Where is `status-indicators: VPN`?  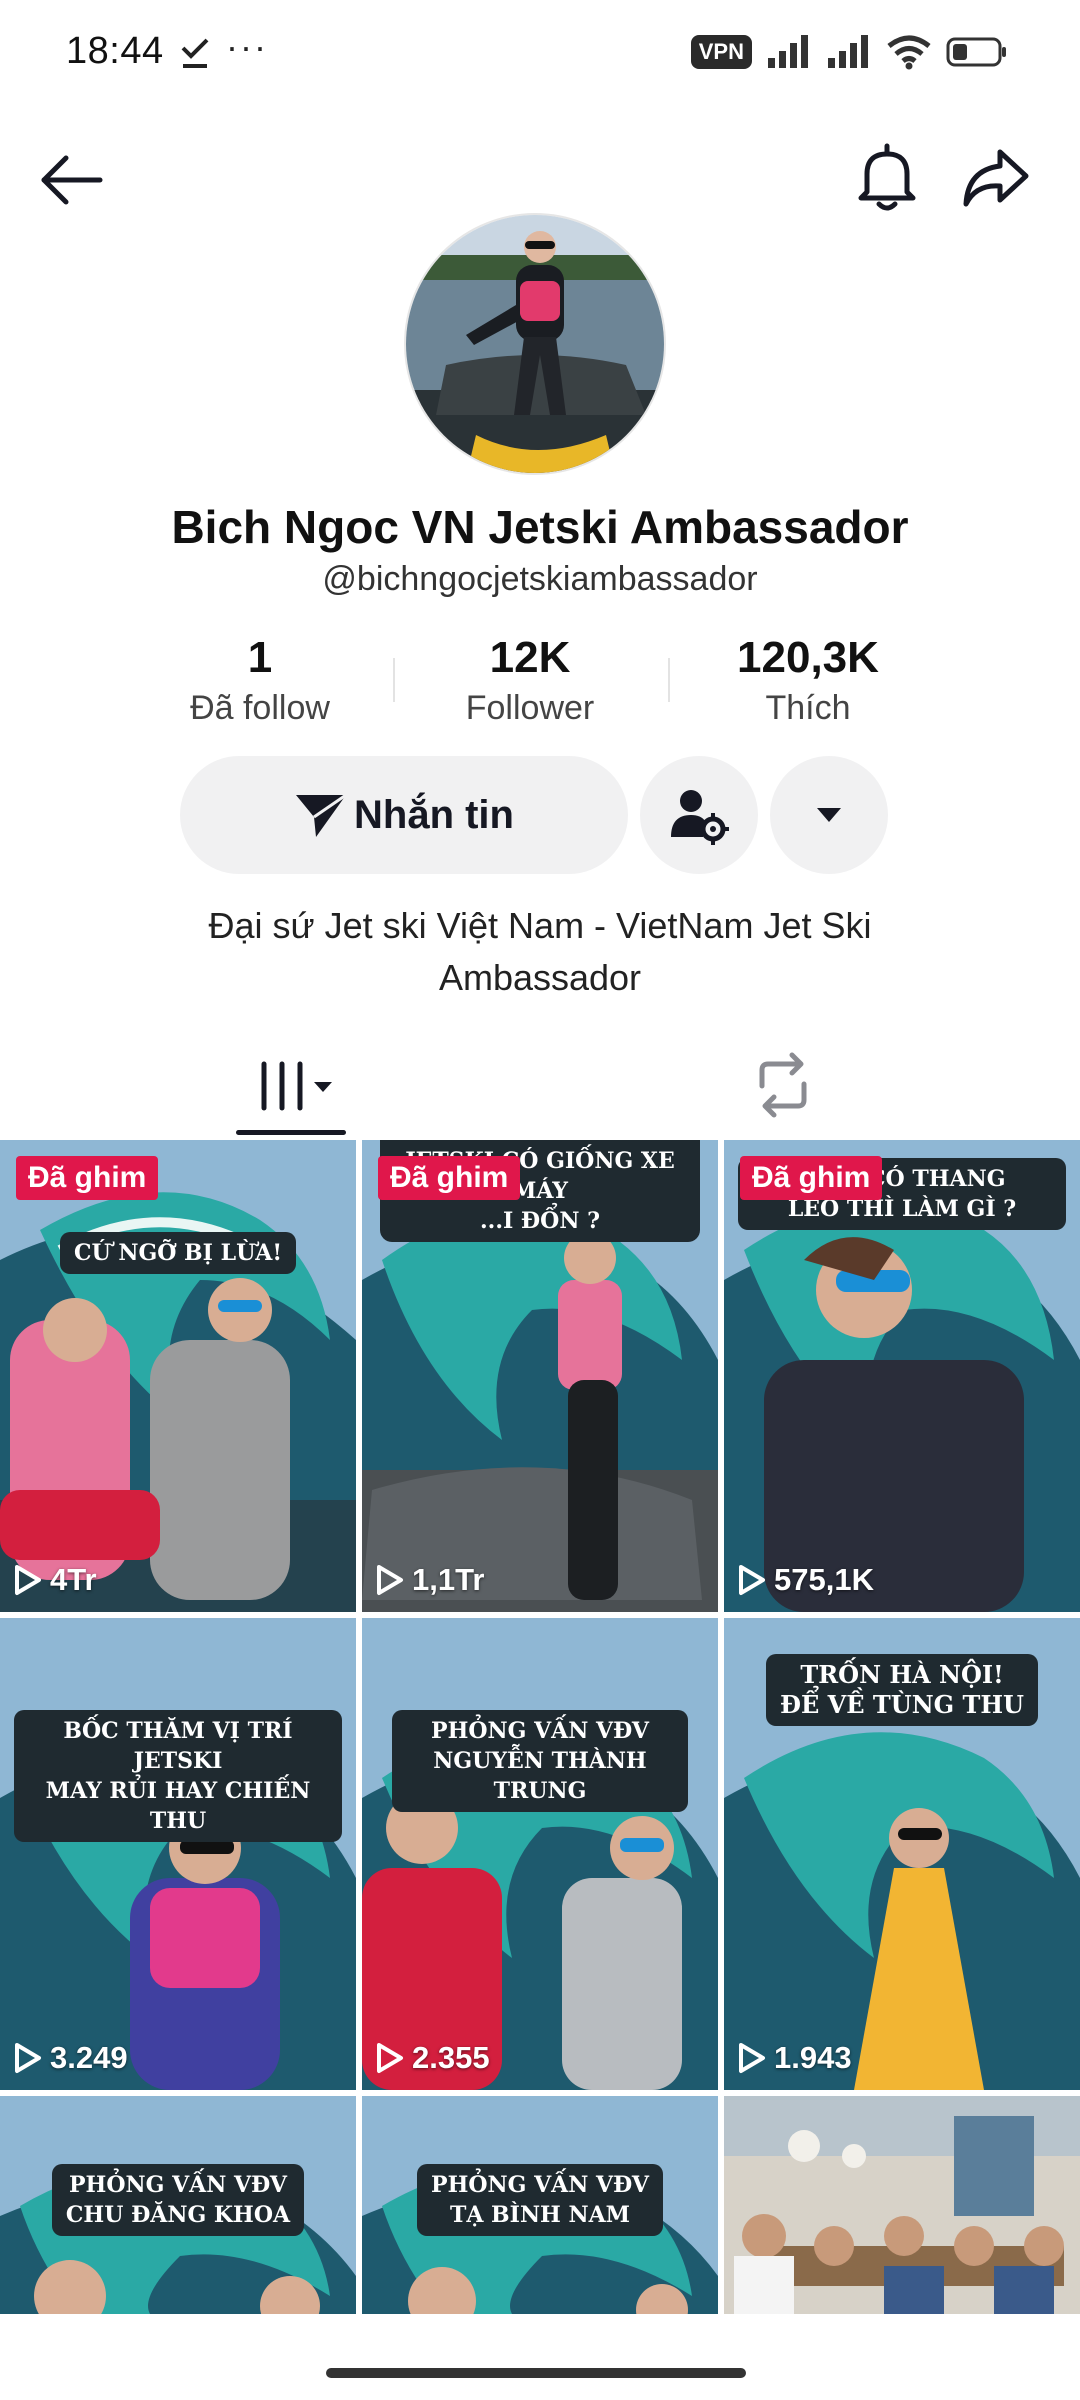 status-indicators: VPN is located at coordinates (849, 52).